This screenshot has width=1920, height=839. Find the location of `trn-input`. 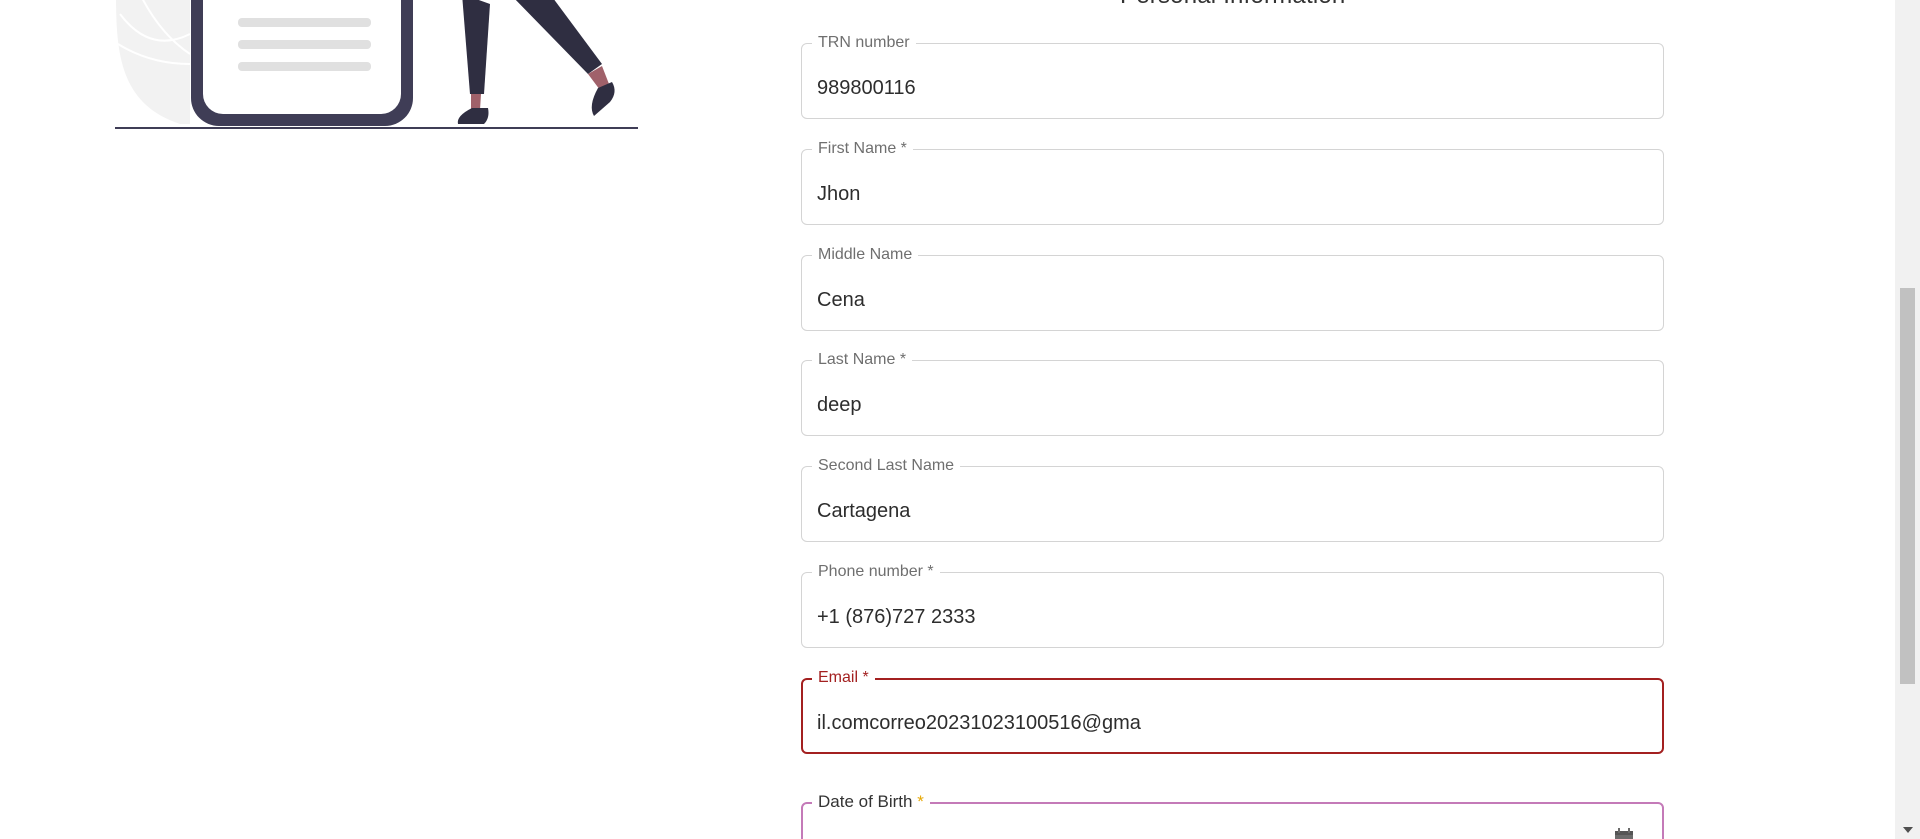

trn-input is located at coordinates (1232, 88).